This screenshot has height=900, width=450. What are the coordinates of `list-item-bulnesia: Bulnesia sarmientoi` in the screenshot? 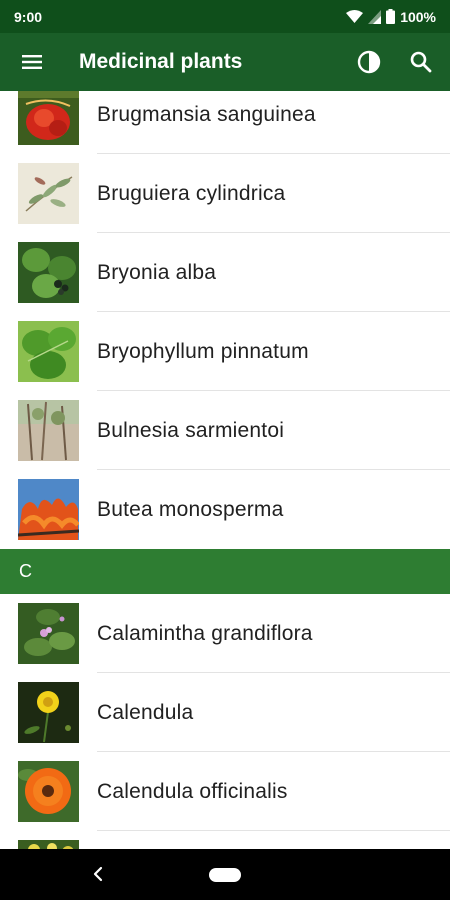 It's located at (225, 430).